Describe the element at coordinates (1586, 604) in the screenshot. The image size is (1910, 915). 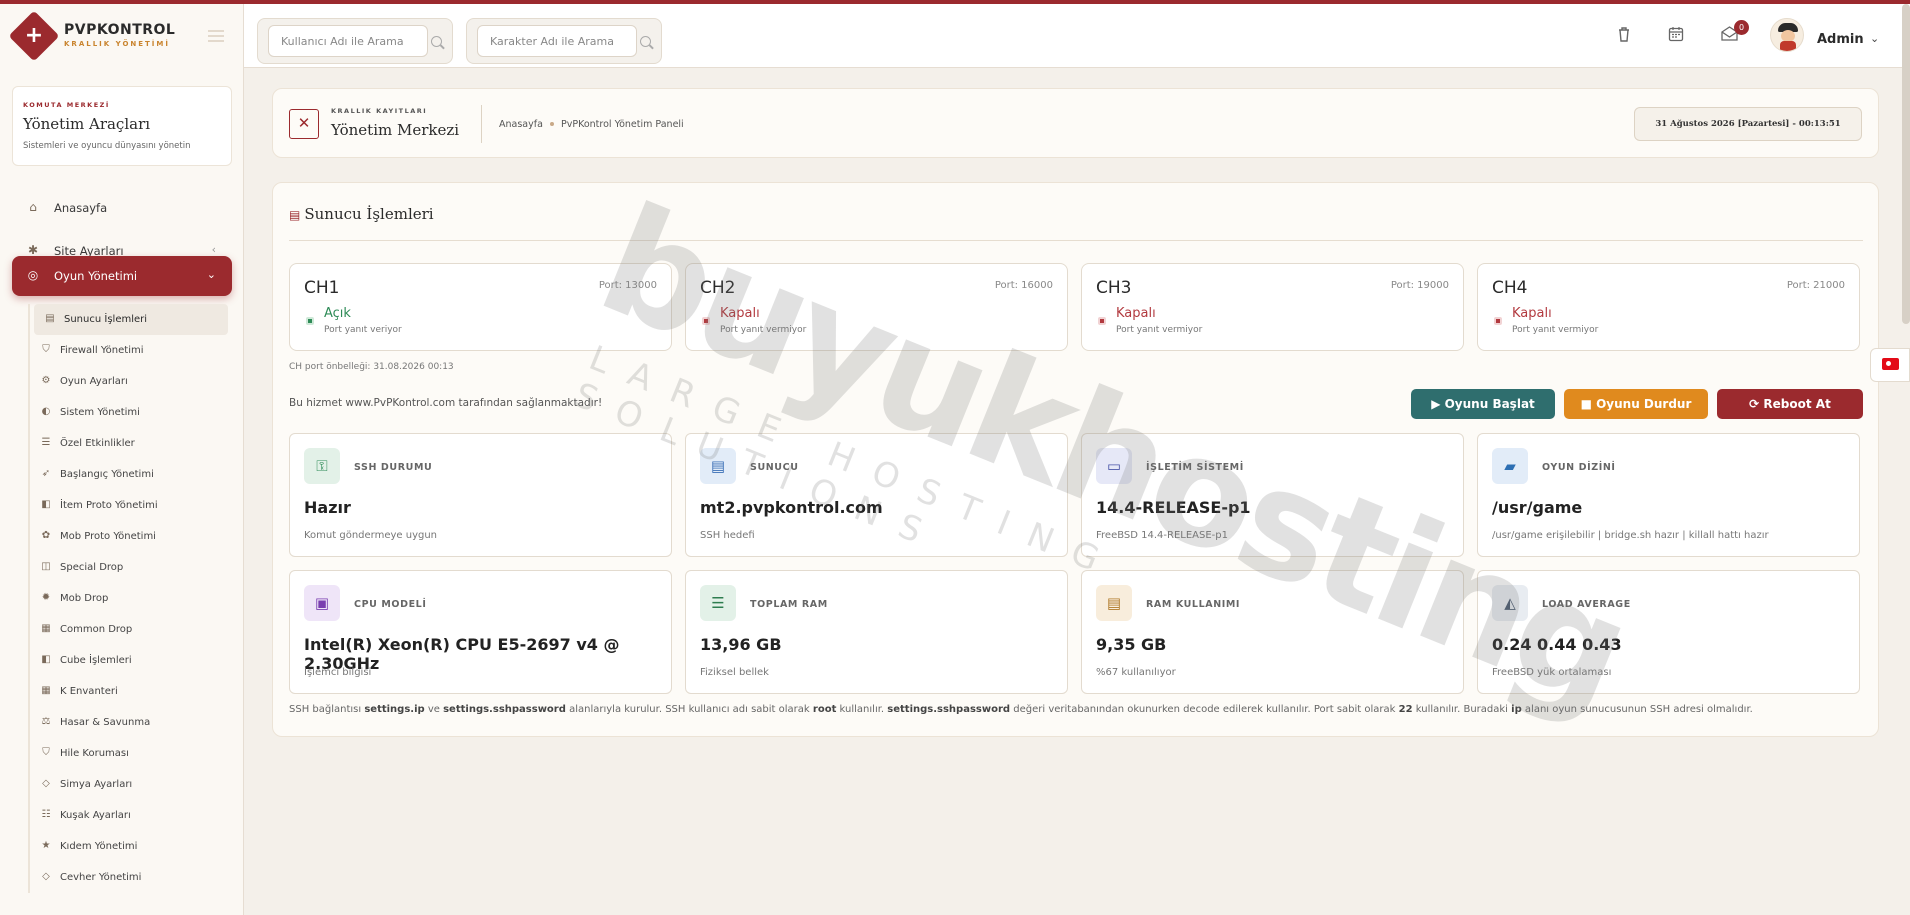
I see `info-label: LOAD AVERAGE` at that location.